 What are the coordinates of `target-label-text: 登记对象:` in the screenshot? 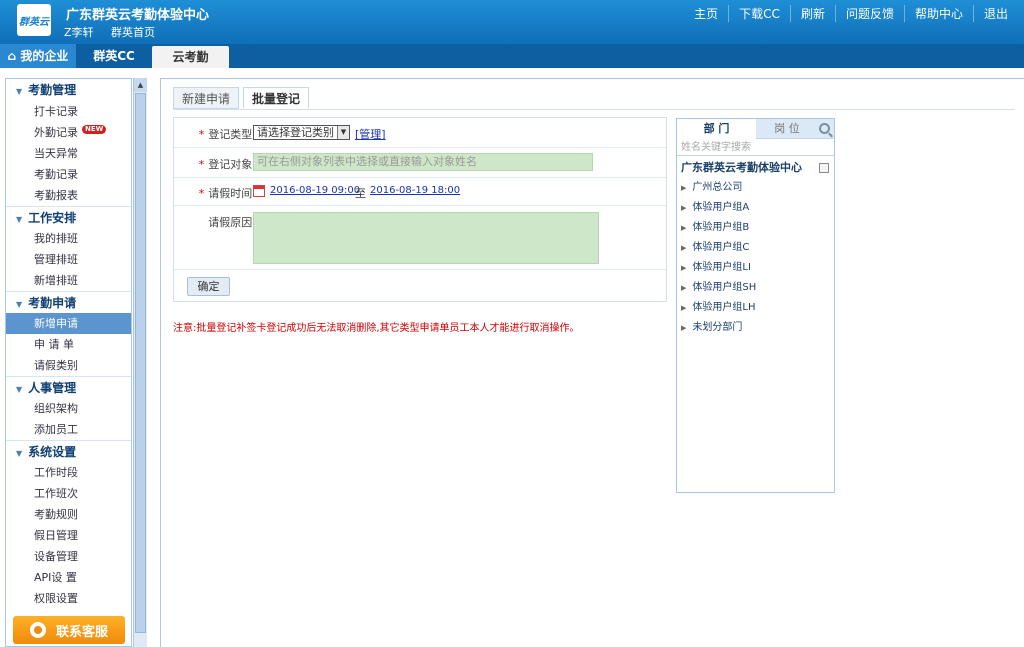 It's located at (232, 164).